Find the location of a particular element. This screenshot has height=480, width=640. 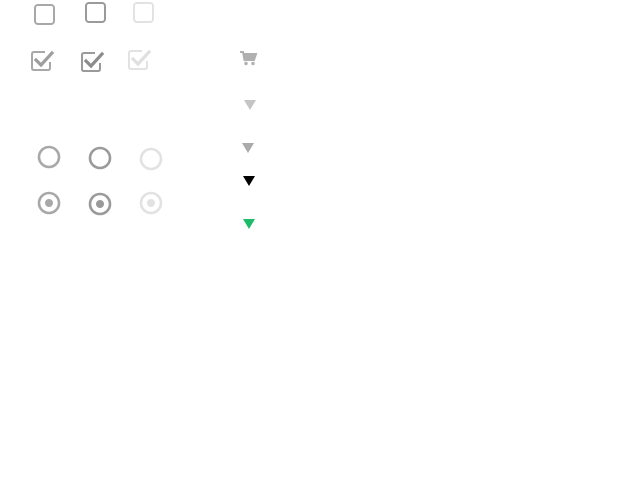

radio-unselected-hover is located at coordinates (100, 158).